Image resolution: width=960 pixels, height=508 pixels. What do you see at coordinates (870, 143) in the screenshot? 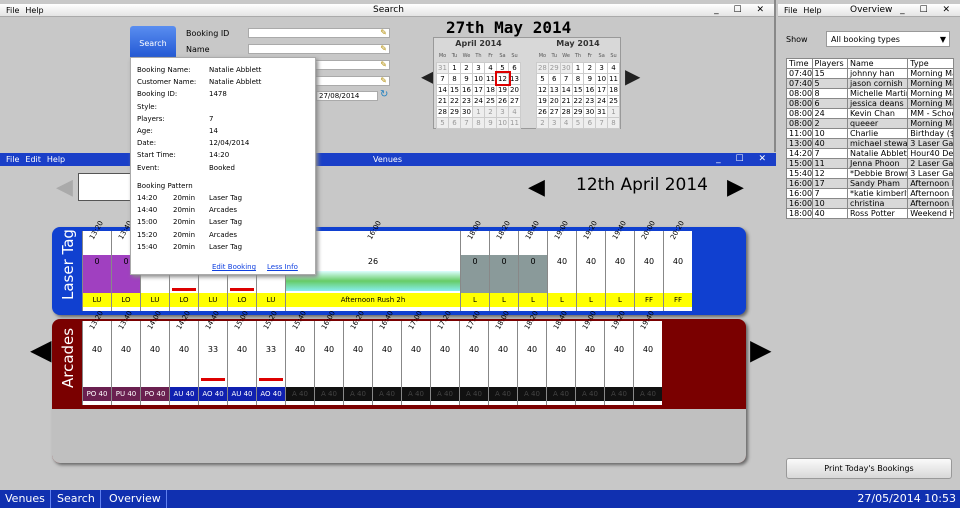
I see `table-row: 13:0040michael stewa3 Laser Gan` at bounding box center [870, 143].